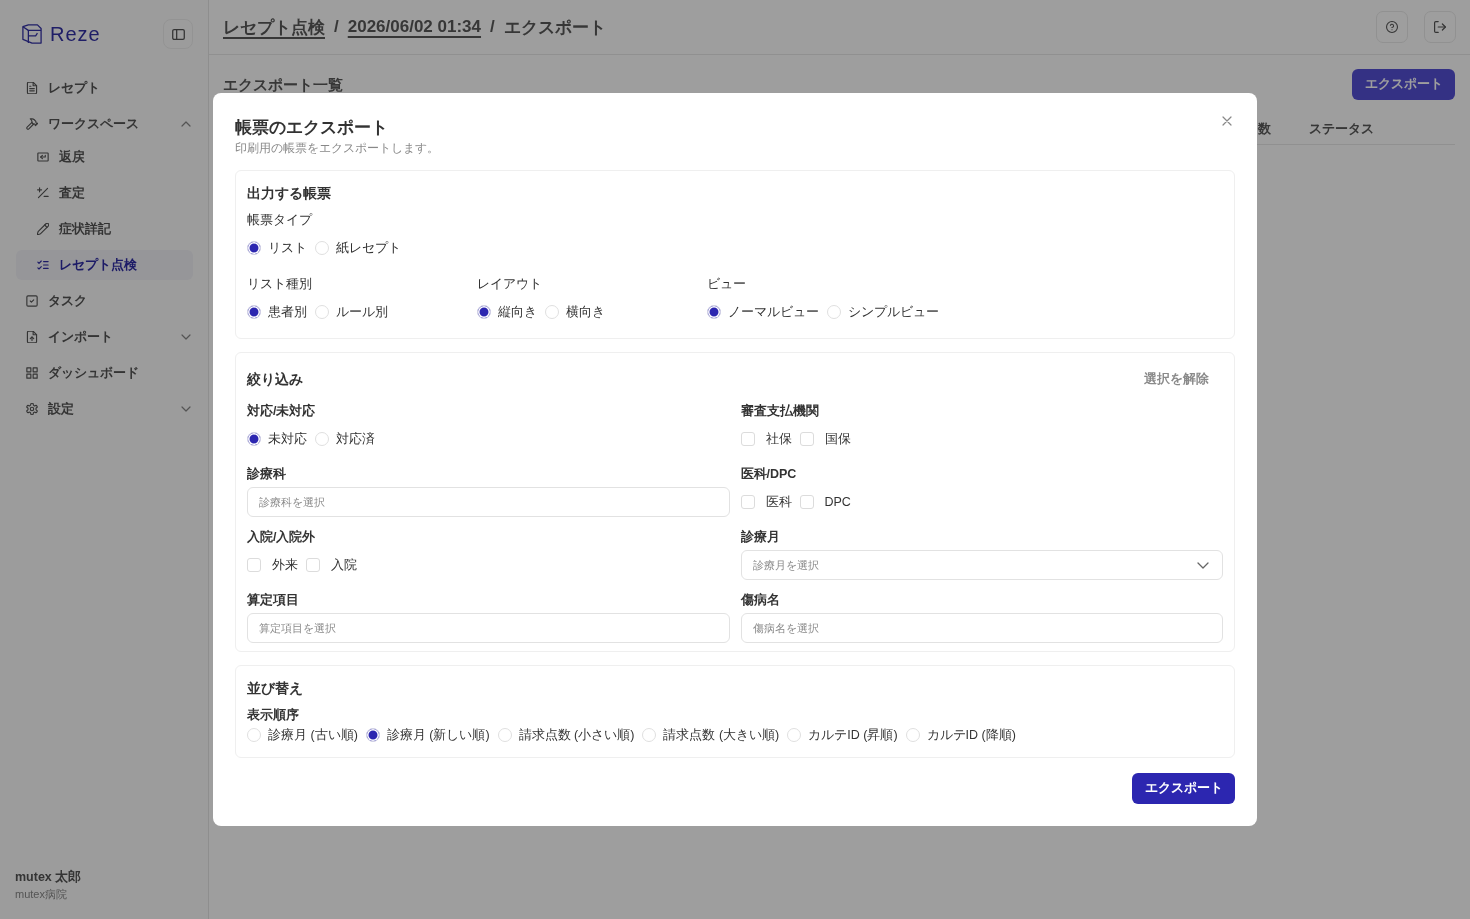 This screenshot has height=919, width=1470. What do you see at coordinates (104, 157) in the screenshot?
I see `nav-item: 返戻` at bounding box center [104, 157].